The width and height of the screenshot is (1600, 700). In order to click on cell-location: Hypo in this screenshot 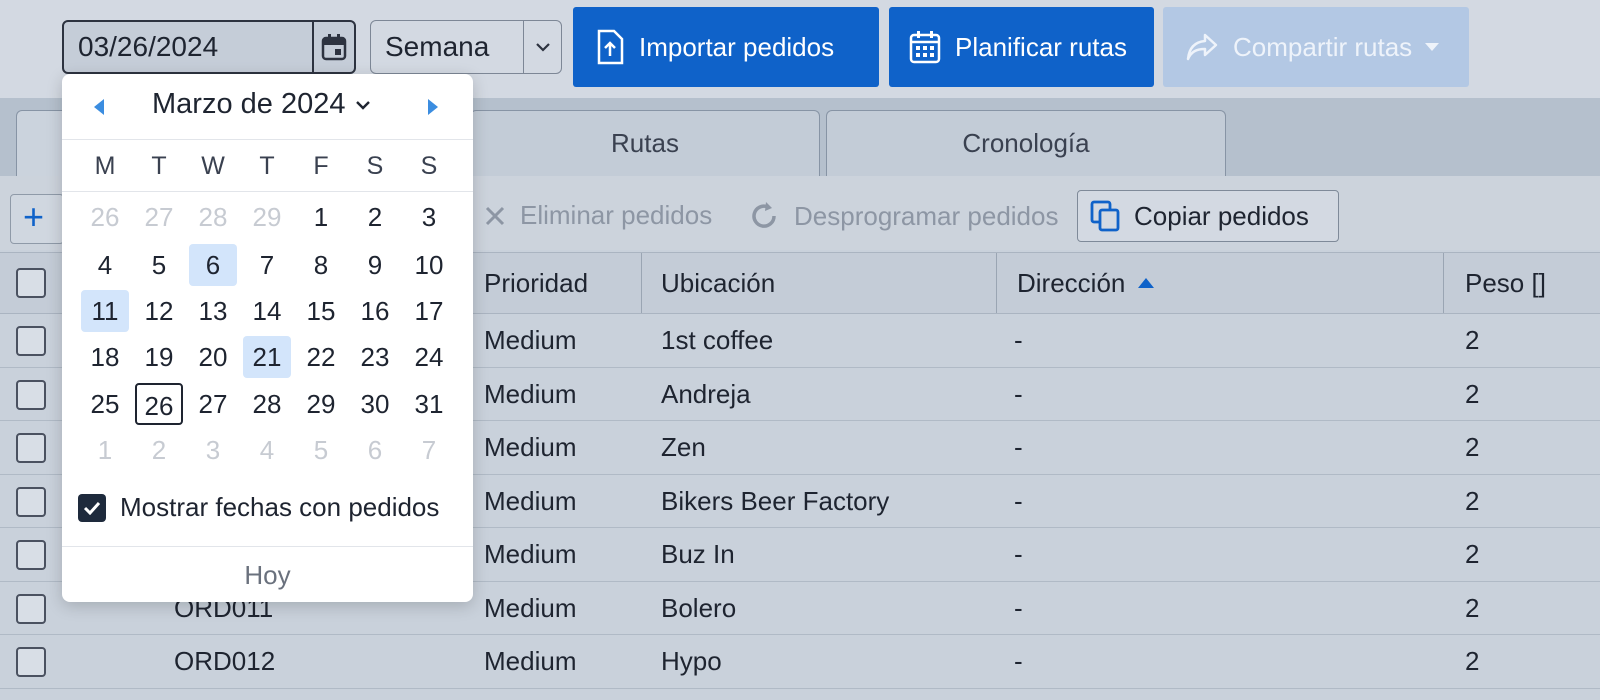, I will do `click(691, 661)`.